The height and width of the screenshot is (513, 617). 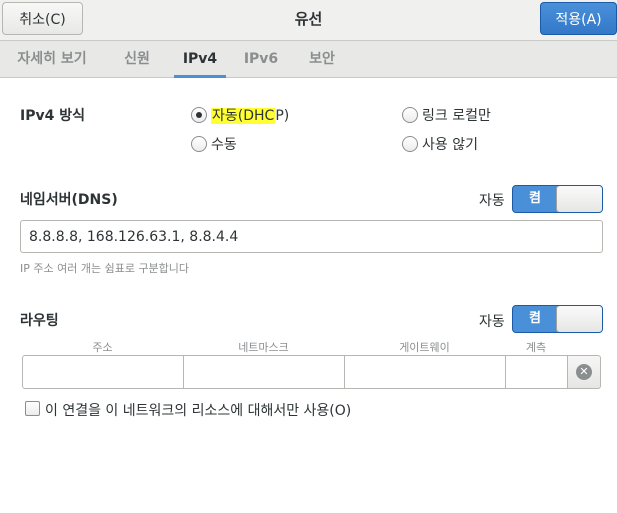 I want to click on apply-button: 적용(A), so click(x=578, y=18).